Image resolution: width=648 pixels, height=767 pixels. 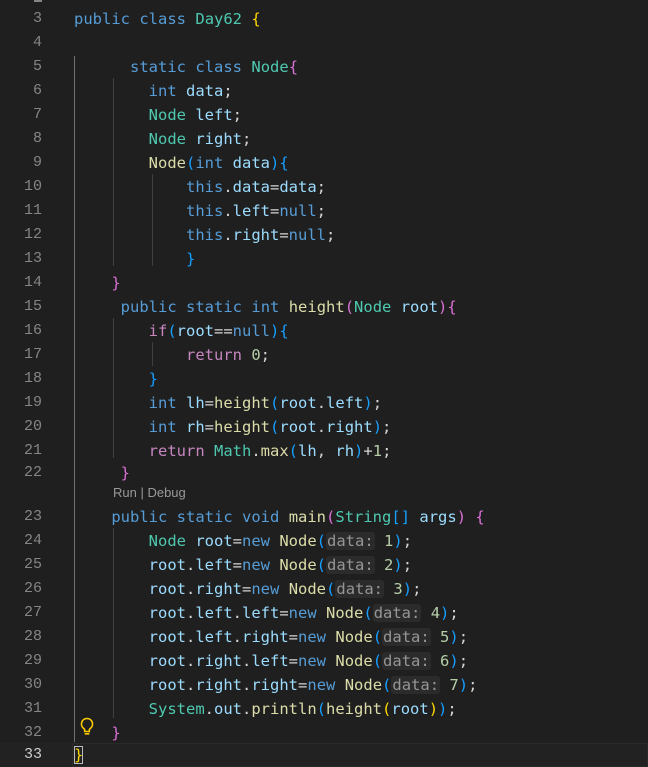 I want to click on code-line: 10 this.data=data;, so click(x=324, y=187).